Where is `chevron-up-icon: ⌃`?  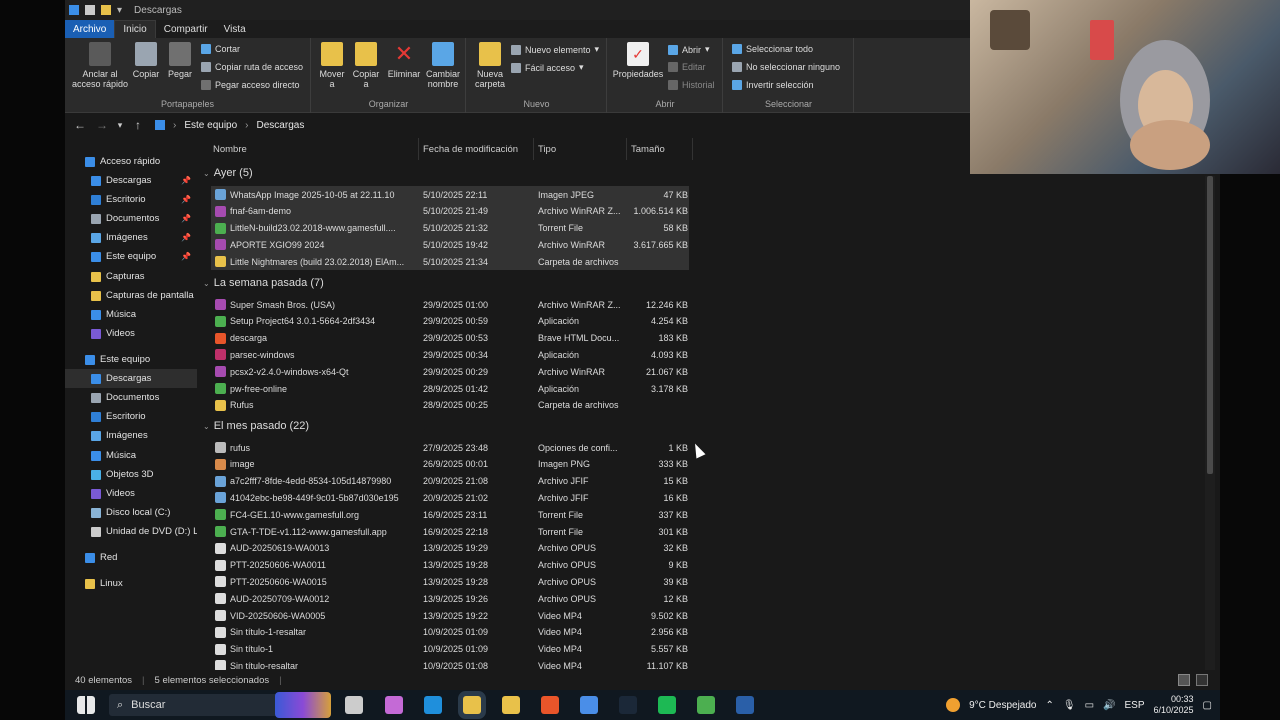
chevron-up-icon: ⌃ is located at coordinates (1049, 705).